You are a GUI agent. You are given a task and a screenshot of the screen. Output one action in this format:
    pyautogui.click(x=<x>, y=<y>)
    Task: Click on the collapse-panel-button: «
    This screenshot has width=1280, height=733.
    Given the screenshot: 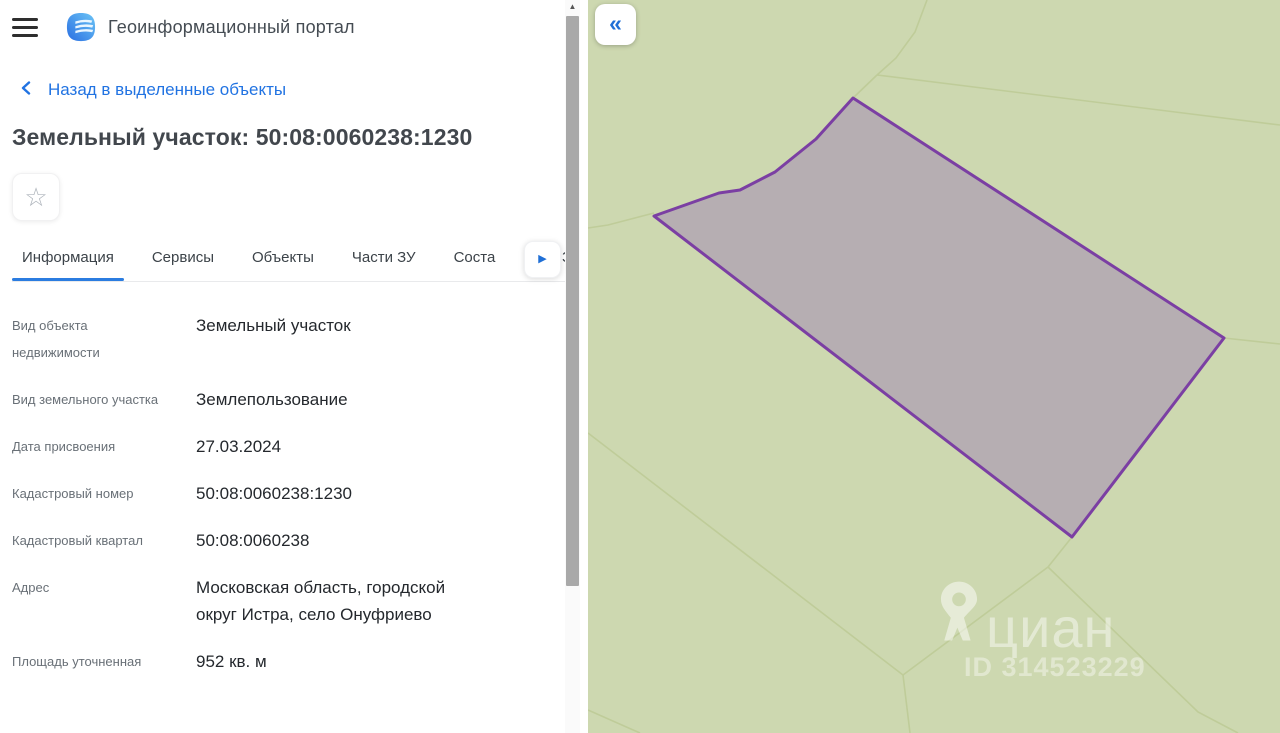 What is the action you would take?
    pyautogui.click(x=615, y=24)
    